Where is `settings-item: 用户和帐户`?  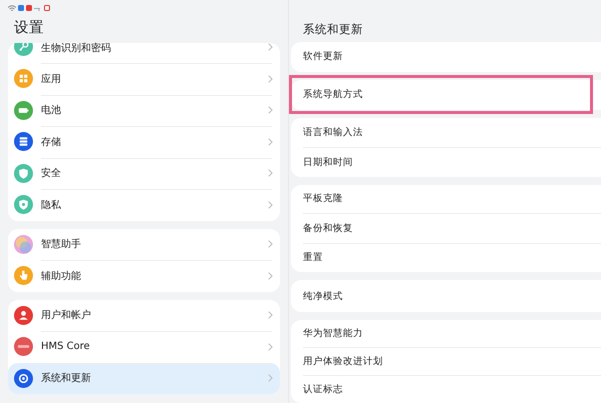 settings-item: 用户和帐户 is located at coordinates (144, 315).